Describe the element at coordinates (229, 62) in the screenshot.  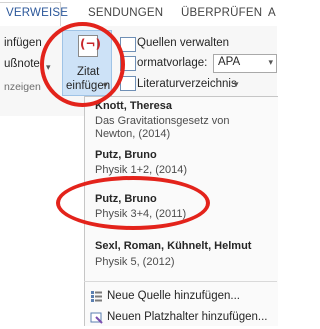
I see `style-select-value: APA` at that location.